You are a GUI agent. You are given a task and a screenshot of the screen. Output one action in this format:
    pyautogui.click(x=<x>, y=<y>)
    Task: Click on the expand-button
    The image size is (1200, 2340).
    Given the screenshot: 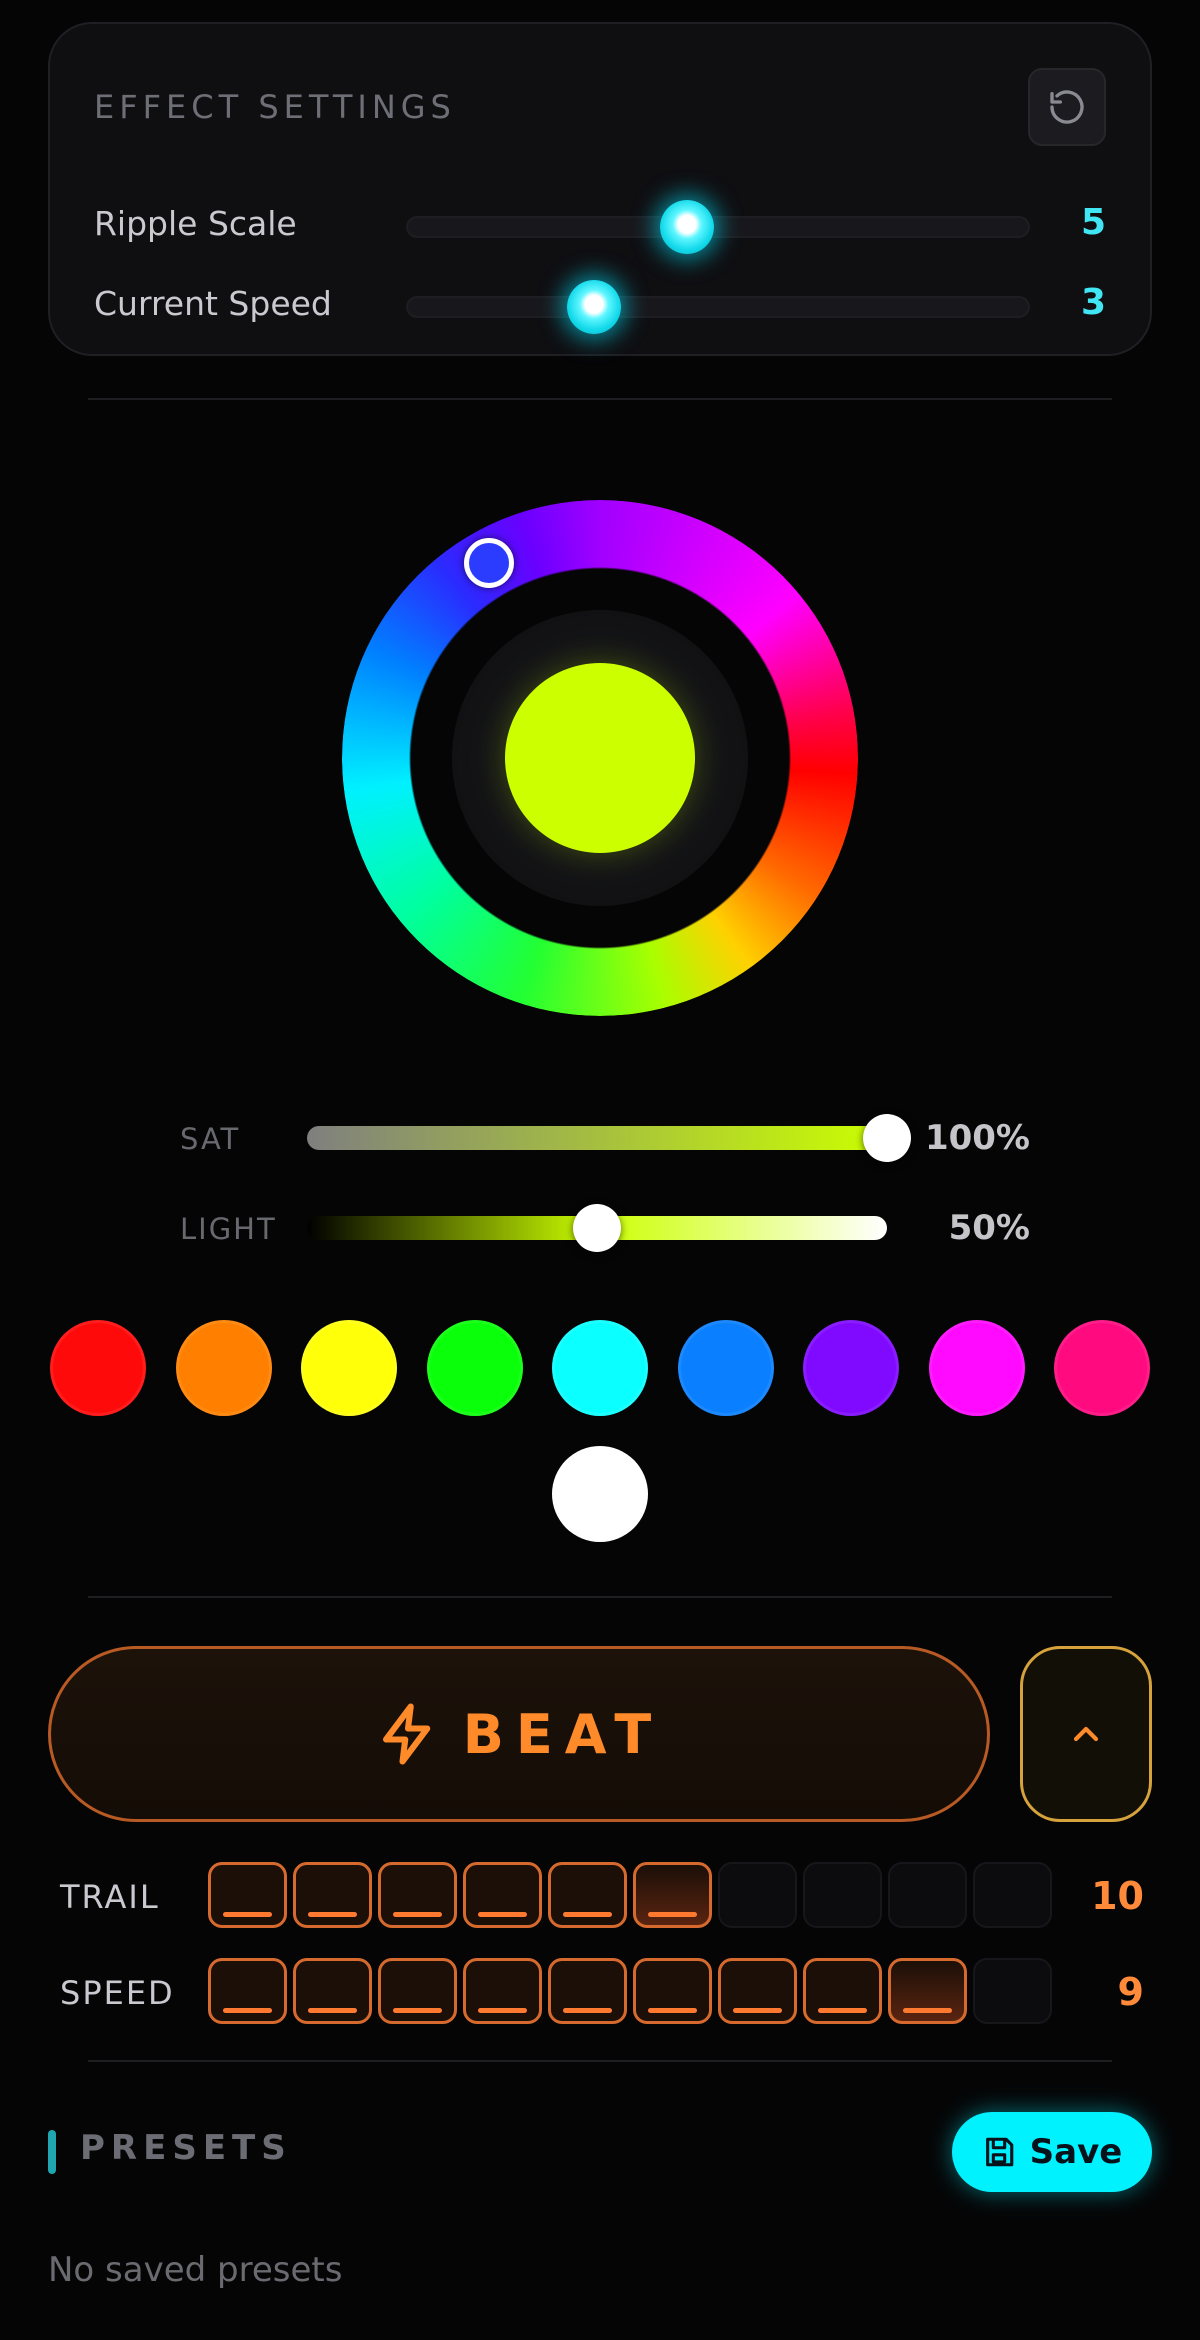 What is the action you would take?
    pyautogui.click(x=1086, y=1734)
    